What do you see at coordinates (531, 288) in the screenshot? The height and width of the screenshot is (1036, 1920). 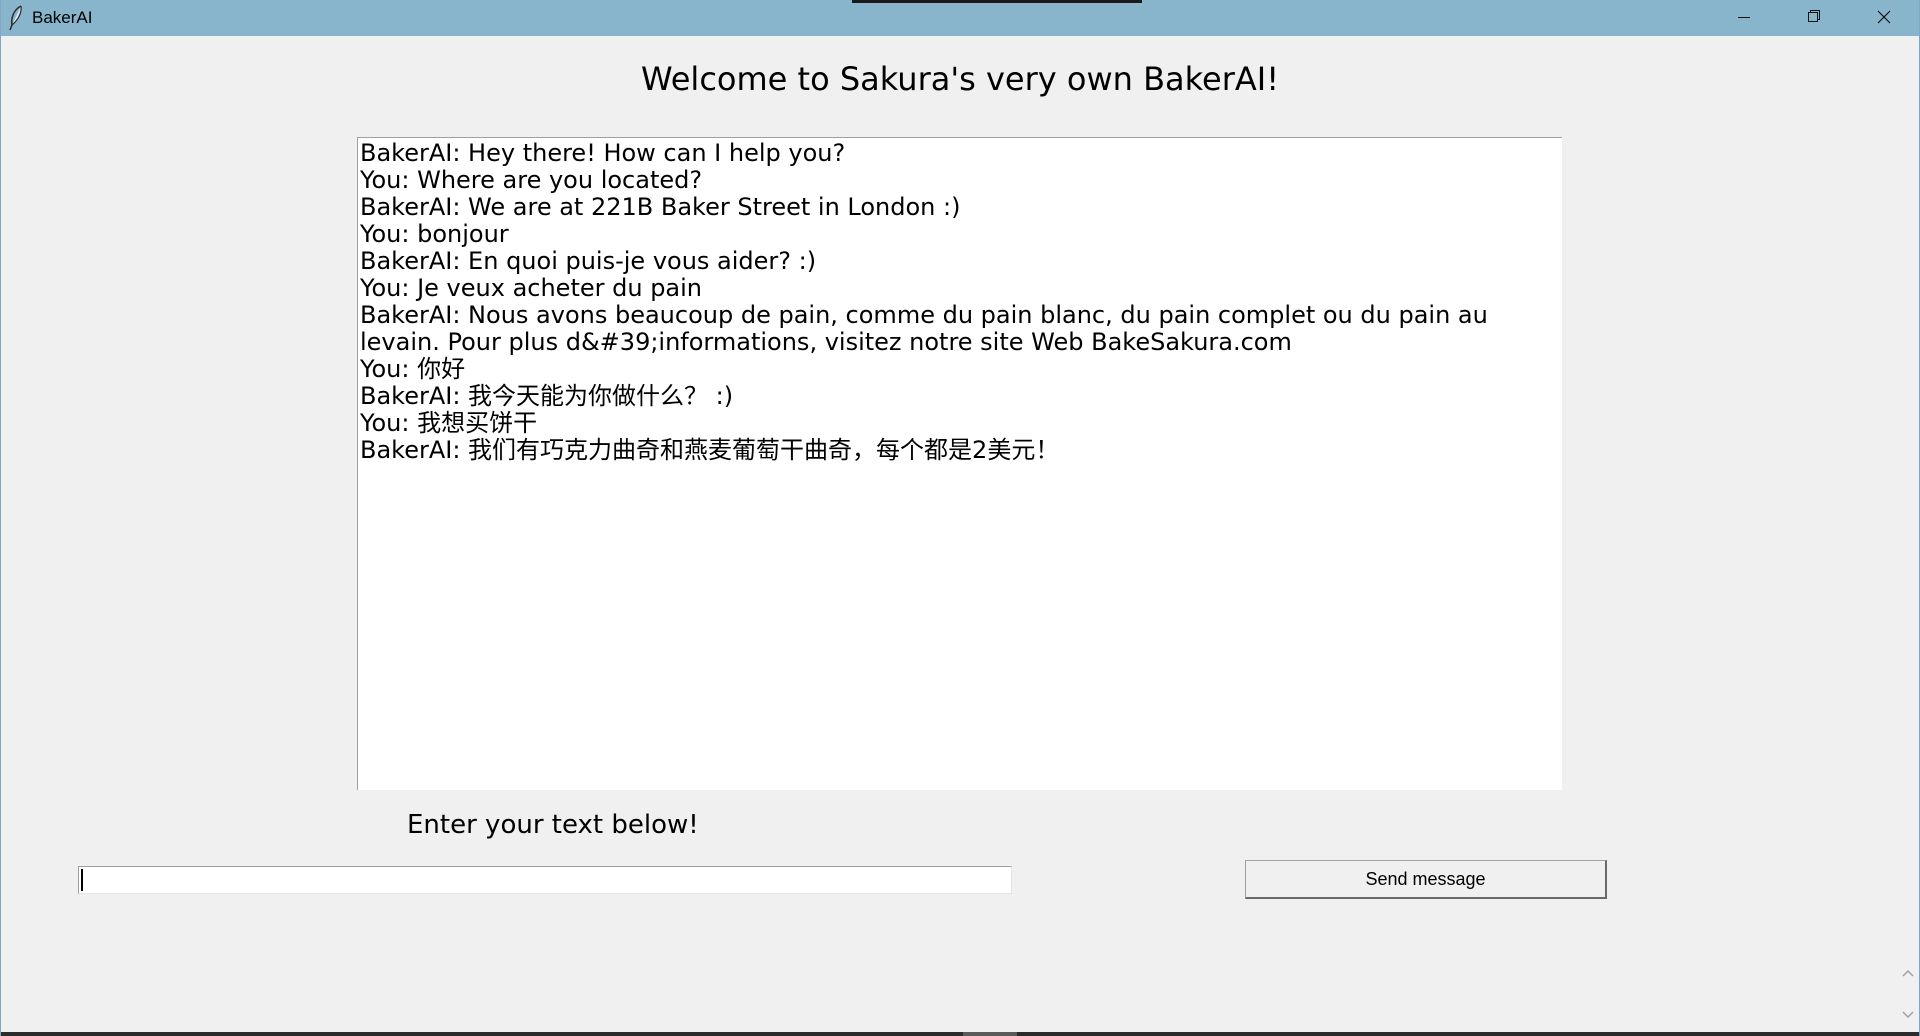 I see `chat-line: You: Je veux acheter du pain` at bounding box center [531, 288].